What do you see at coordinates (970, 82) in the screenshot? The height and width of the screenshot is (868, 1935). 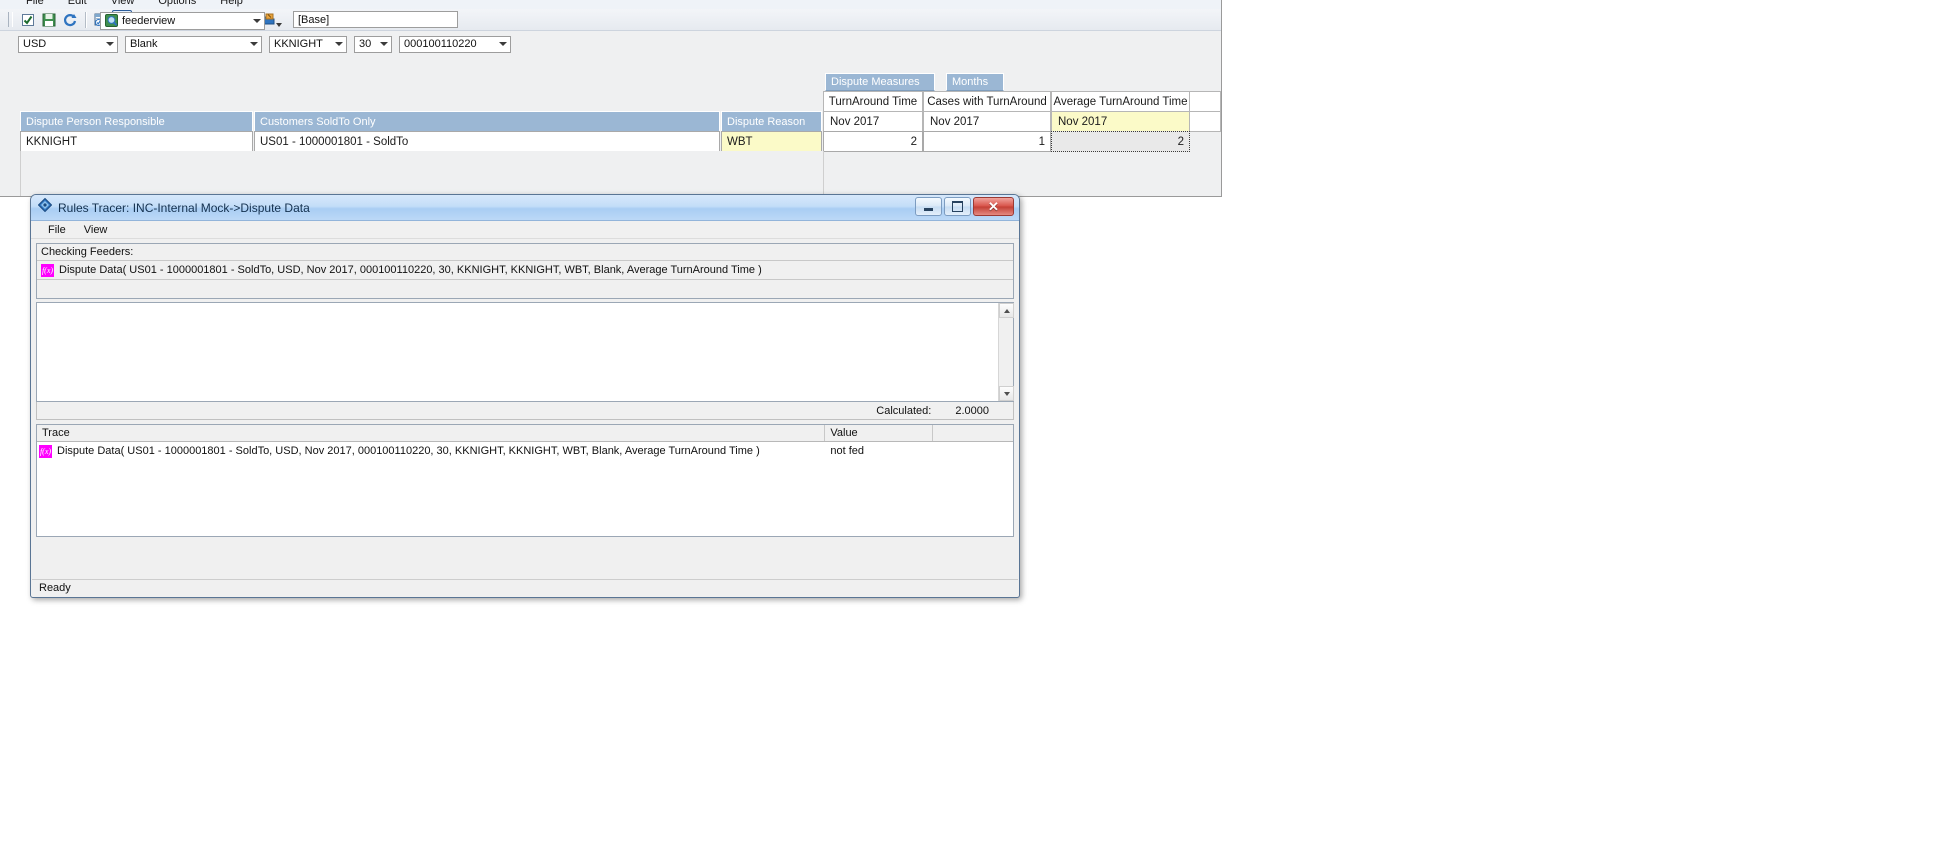 I see `column-group-months-label: Months` at bounding box center [970, 82].